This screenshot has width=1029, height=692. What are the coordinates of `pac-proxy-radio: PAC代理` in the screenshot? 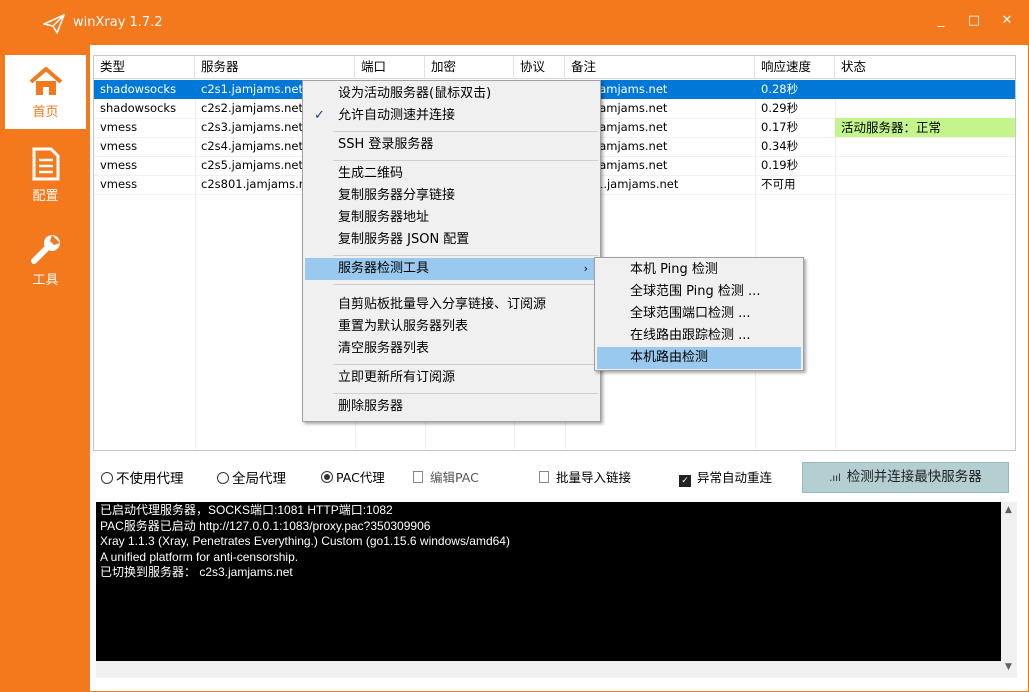 It's located at (353, 476).